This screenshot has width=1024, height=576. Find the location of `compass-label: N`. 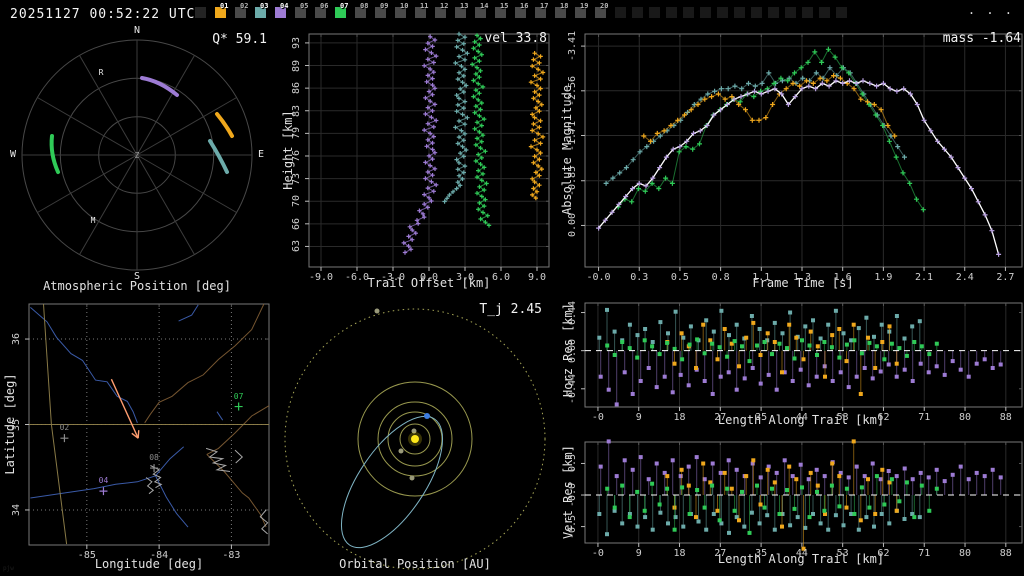

compass-label: N is located at coordinates (137, 30).